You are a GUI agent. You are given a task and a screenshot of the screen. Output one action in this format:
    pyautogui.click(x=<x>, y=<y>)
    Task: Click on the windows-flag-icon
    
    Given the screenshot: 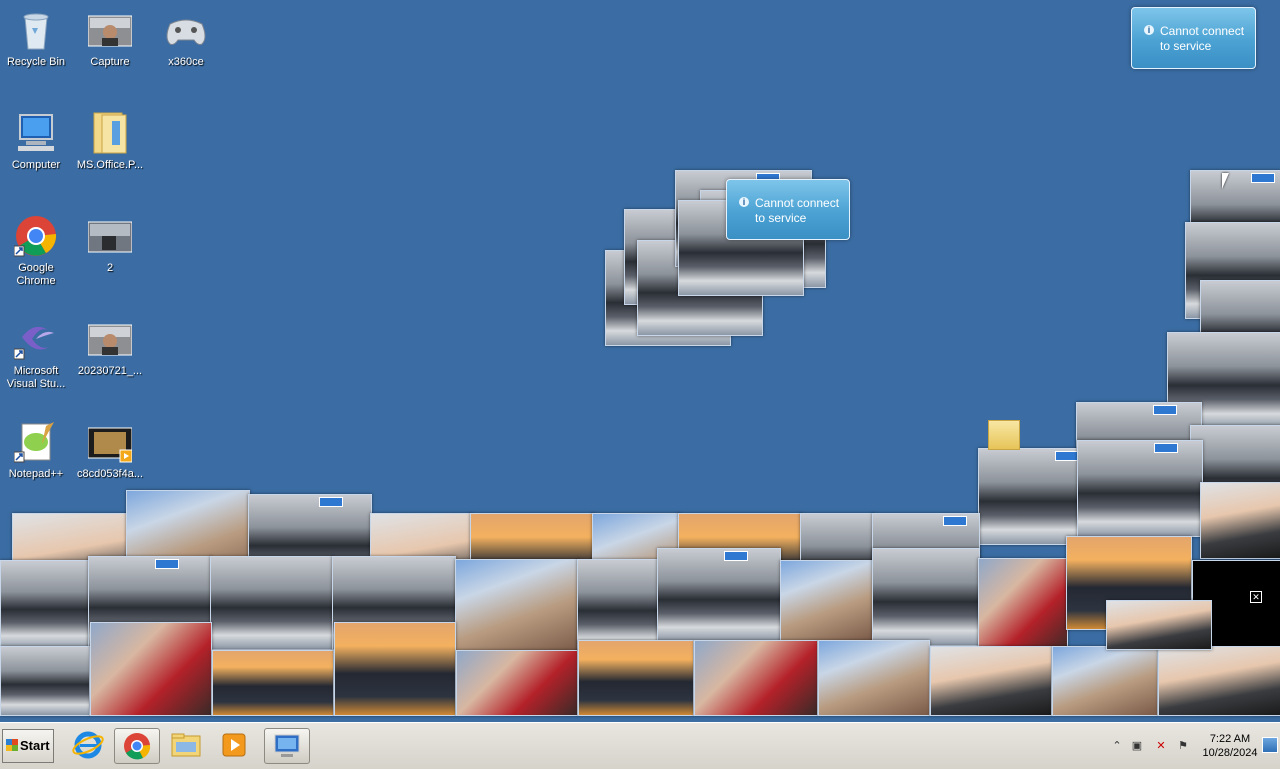 What is the action you would take?
    pyautogui.click(x=12, y=745)
    